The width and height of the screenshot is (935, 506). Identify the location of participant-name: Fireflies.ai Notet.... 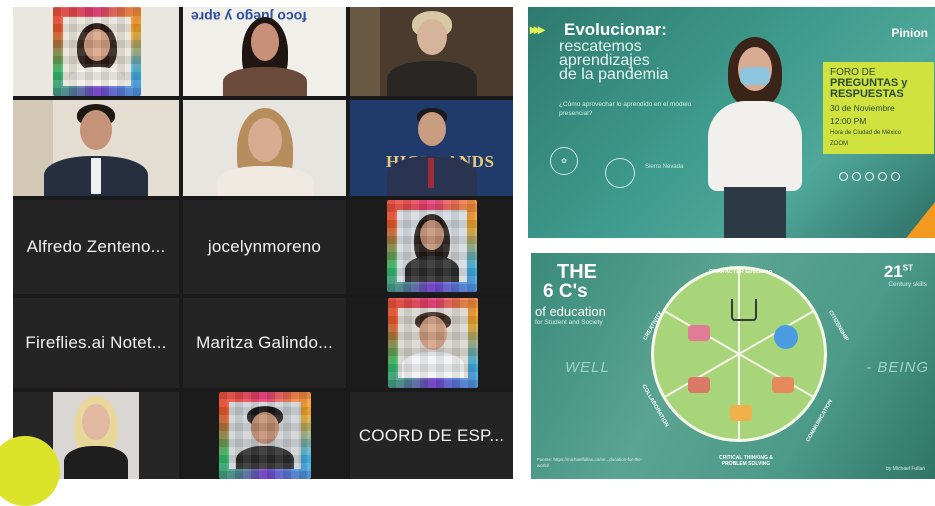
(96, 342).